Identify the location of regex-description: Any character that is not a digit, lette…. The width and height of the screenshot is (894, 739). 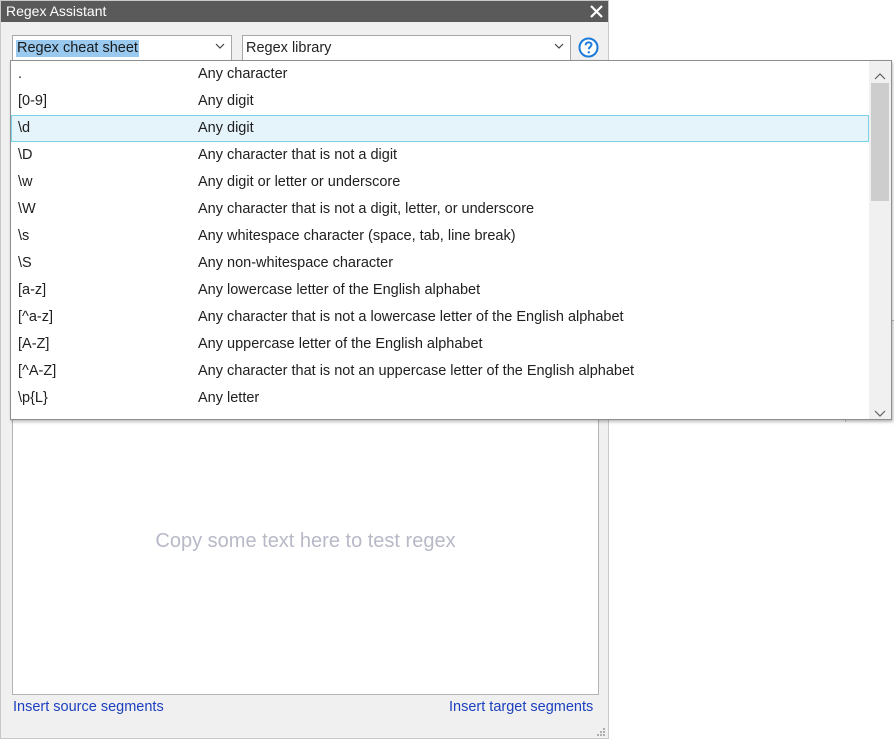
(366, 209).